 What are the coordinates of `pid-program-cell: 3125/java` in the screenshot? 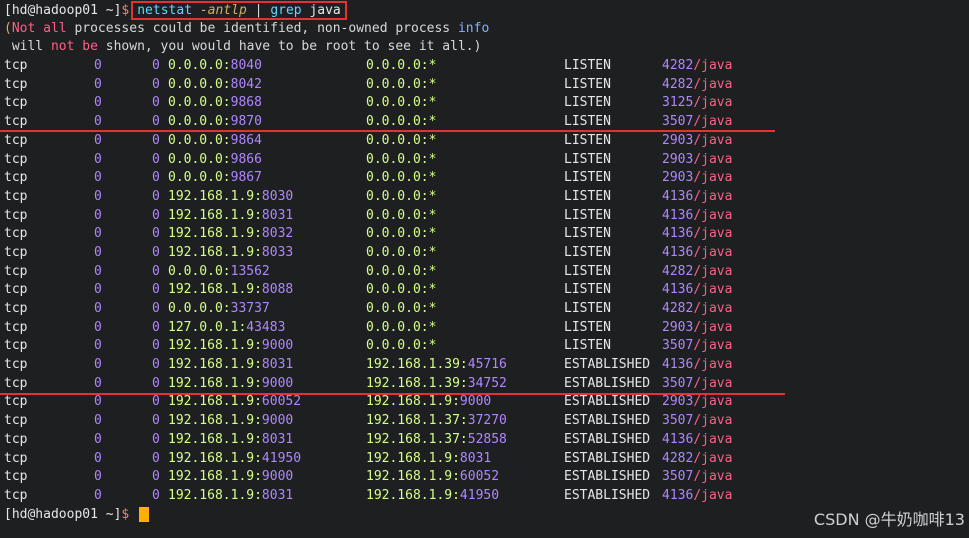 It's located at (697, 103).